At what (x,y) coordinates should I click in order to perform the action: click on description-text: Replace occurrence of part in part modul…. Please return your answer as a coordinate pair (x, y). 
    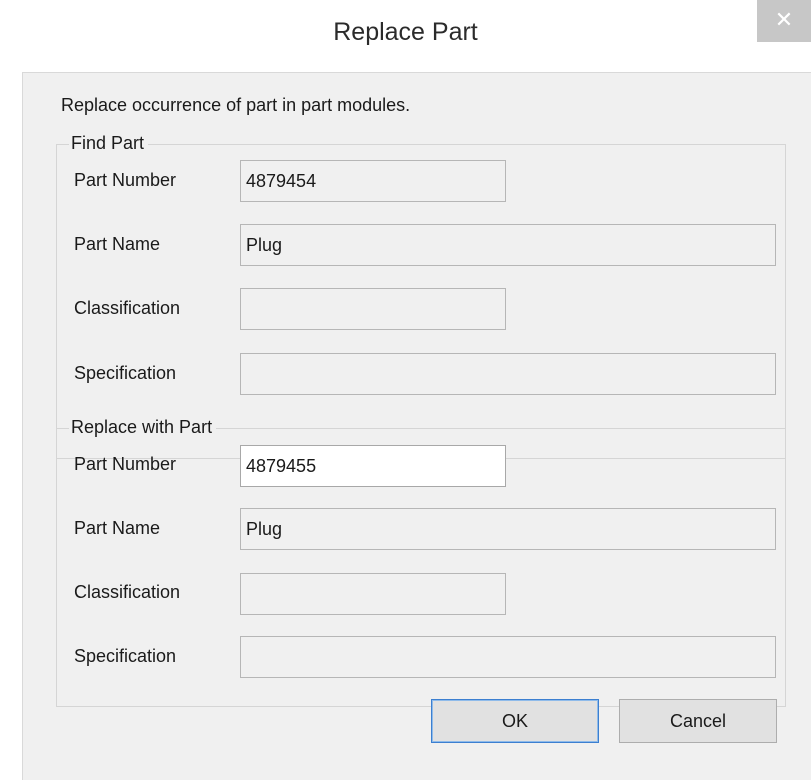
    Looking at the image, I should click on (236, 105).